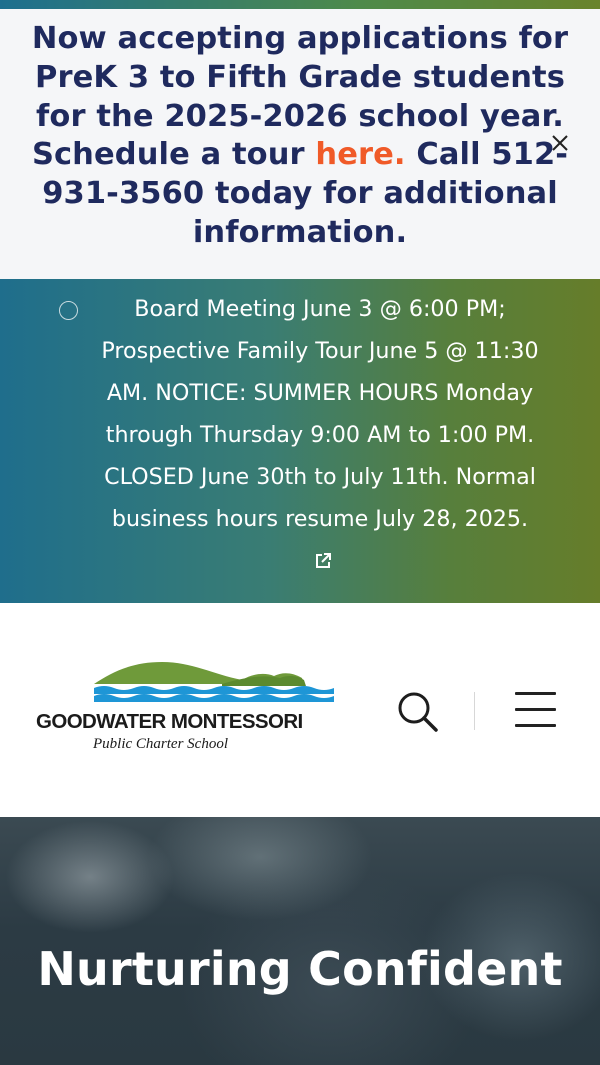 The image size is (600, 1065). What do you see at coordinates (169, 721) in the screenshot?
I see `logo-name: GOODWATER MONTESSORI` at bounding box center [169, 721].